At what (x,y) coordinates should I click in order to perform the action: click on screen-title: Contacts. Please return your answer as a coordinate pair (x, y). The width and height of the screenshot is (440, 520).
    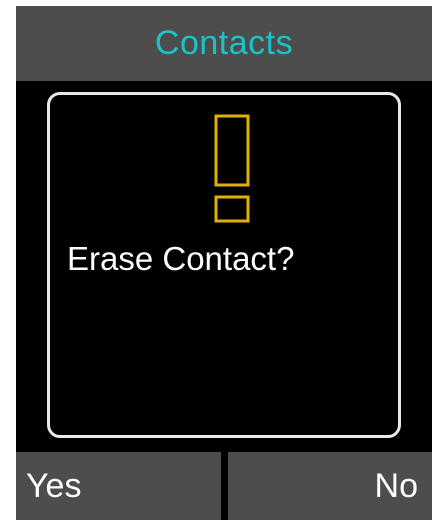
    Looking at the image, I should click on (224, 43).